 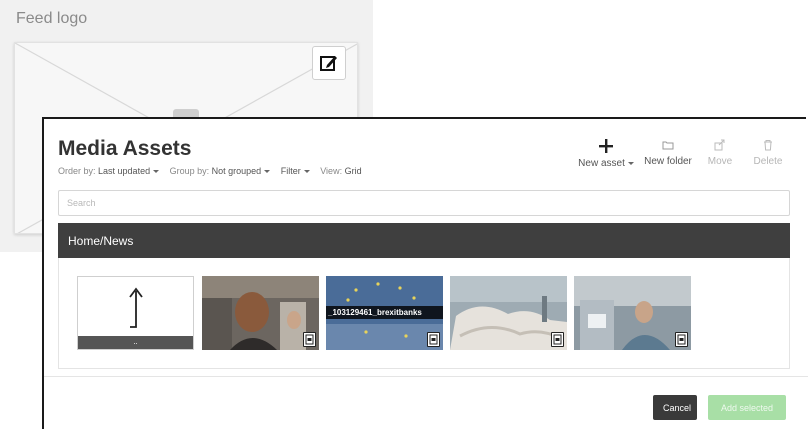 I want to click on new-folder-button: New folder, so click(x=668, y=153).